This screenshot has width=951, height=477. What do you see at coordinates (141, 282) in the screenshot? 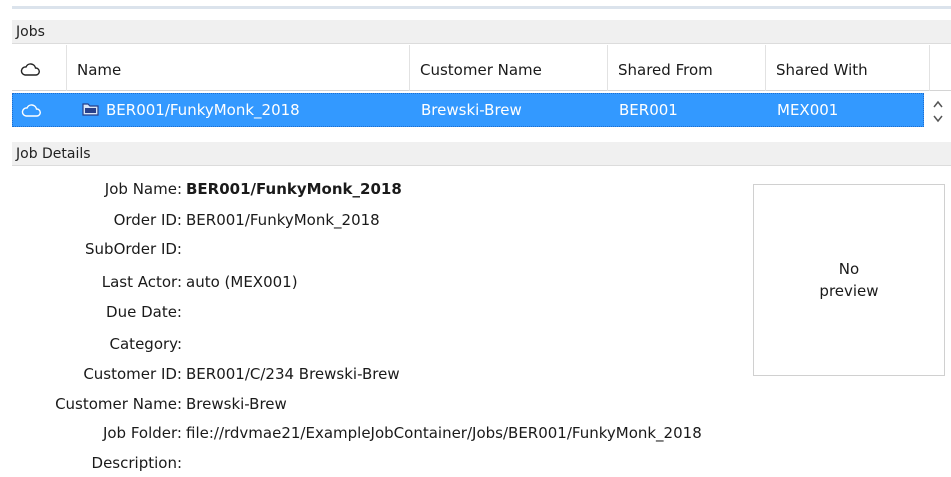
I see `detail-label: Last Actor:` at bounding box center [141, 282].